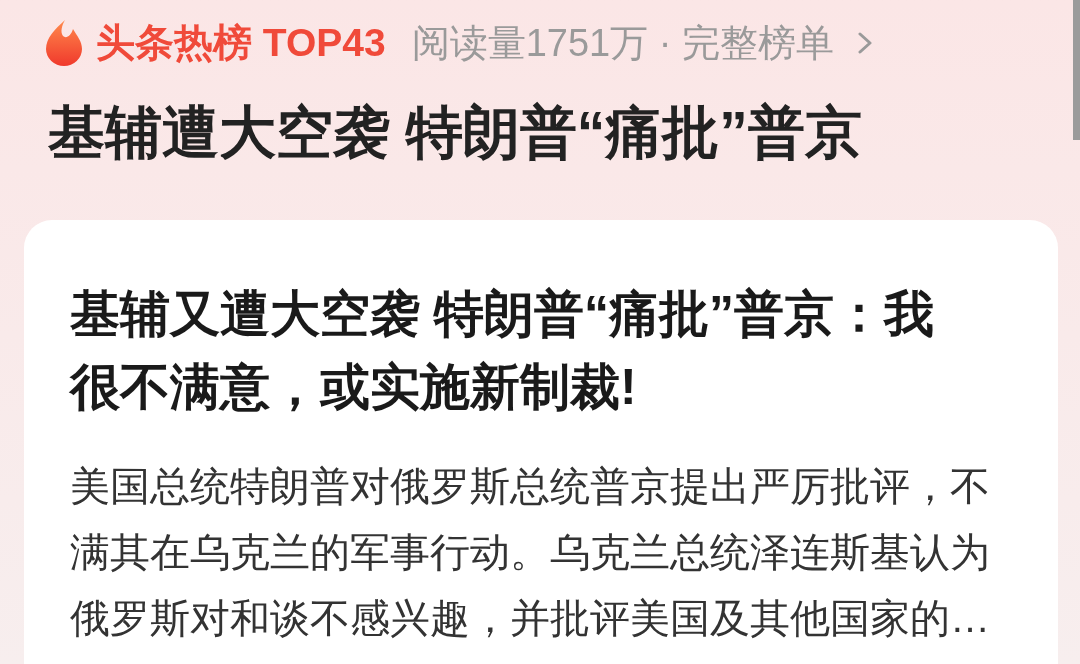 This screenshot has width=1080, height=664. Describe the element at coordinates (865, 43) in the screenshot. I see `chevron-right-icon` at that location.